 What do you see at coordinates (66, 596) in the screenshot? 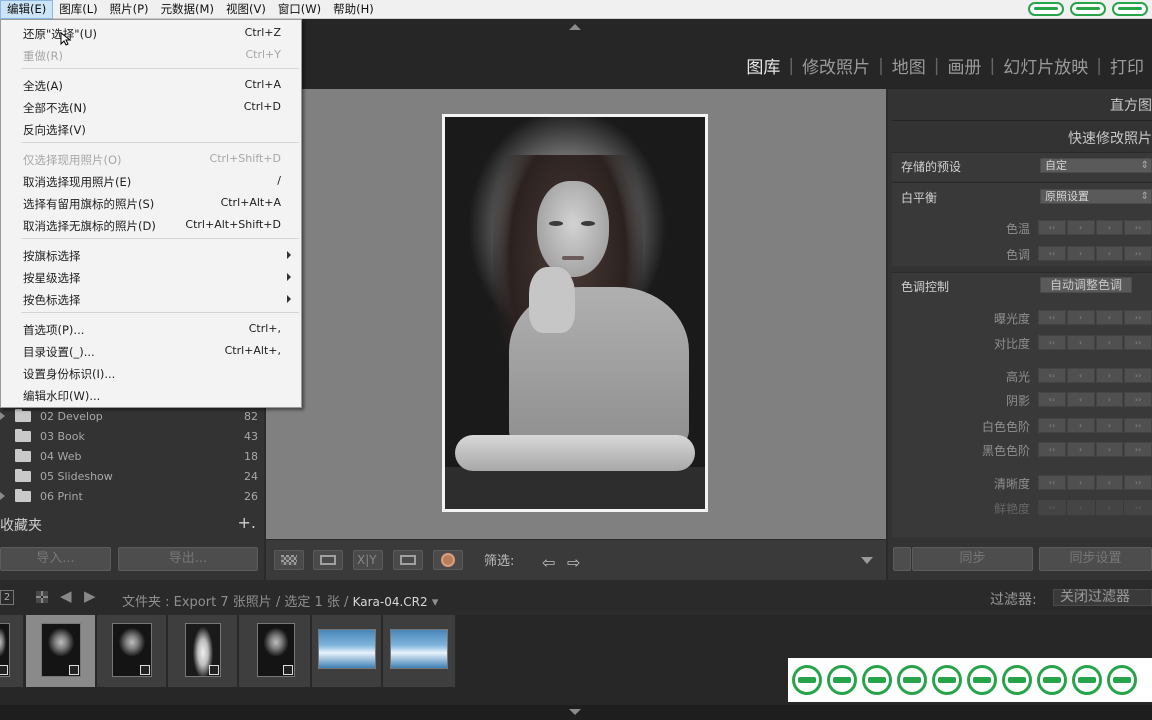
I see `back-arrow-icon: ◀` at bounding box center [66, 596].